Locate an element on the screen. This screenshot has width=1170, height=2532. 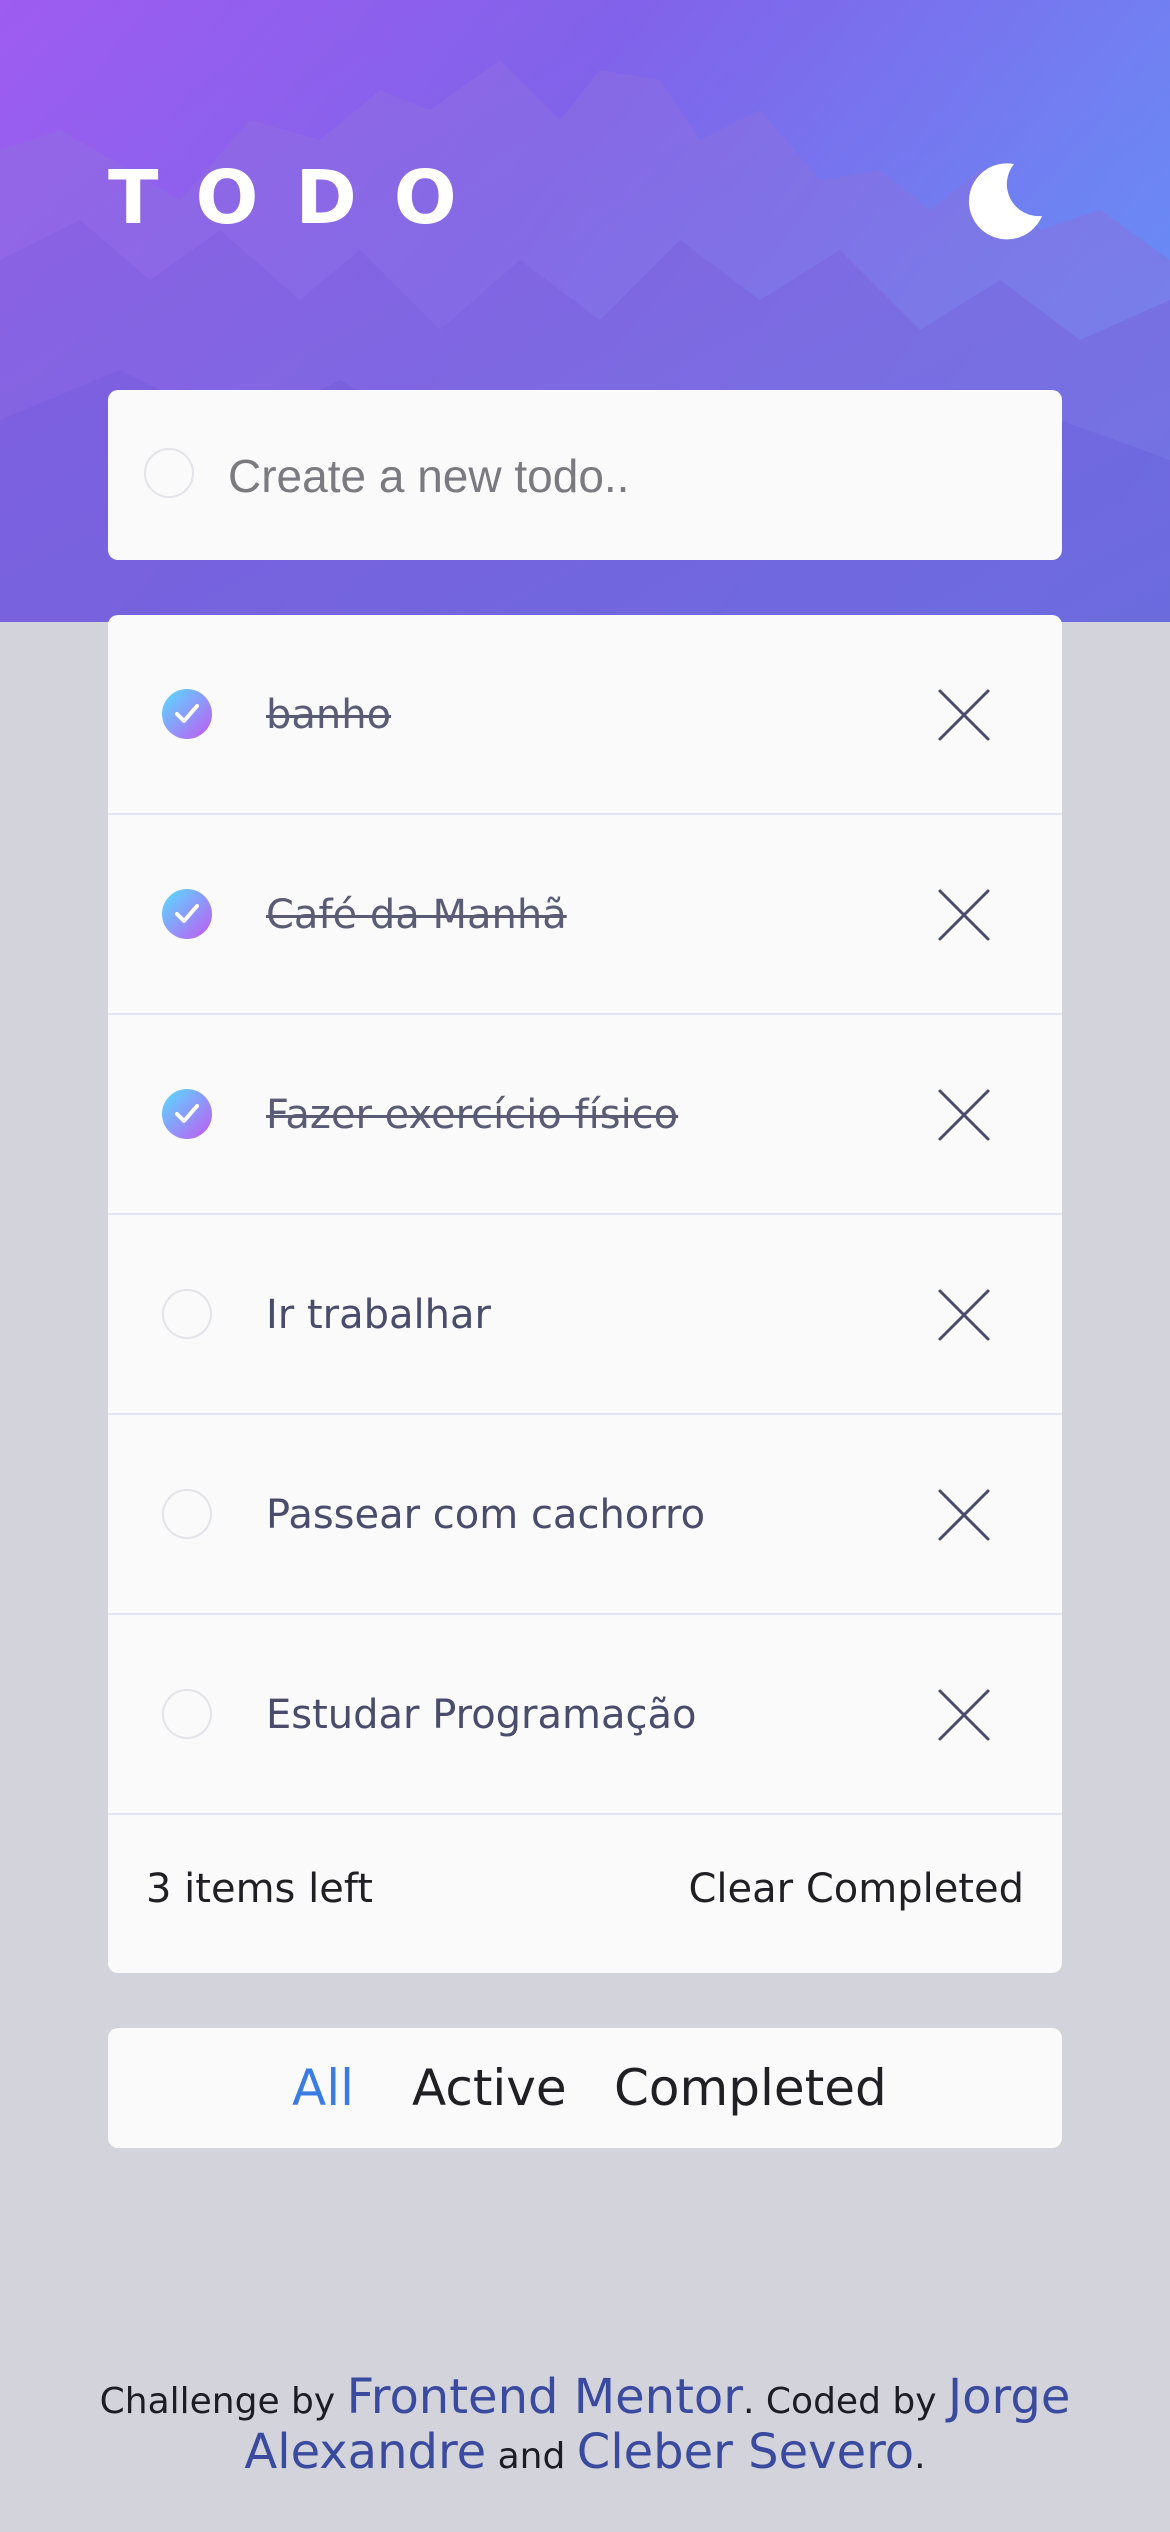
new-todo-box is located at coordinates (585, 475).